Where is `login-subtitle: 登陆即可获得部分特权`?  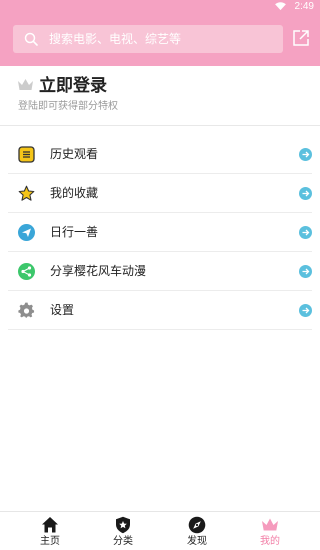 login-subtitle: 登陆即可获得部分特权 is located at coordinates (68, 106).